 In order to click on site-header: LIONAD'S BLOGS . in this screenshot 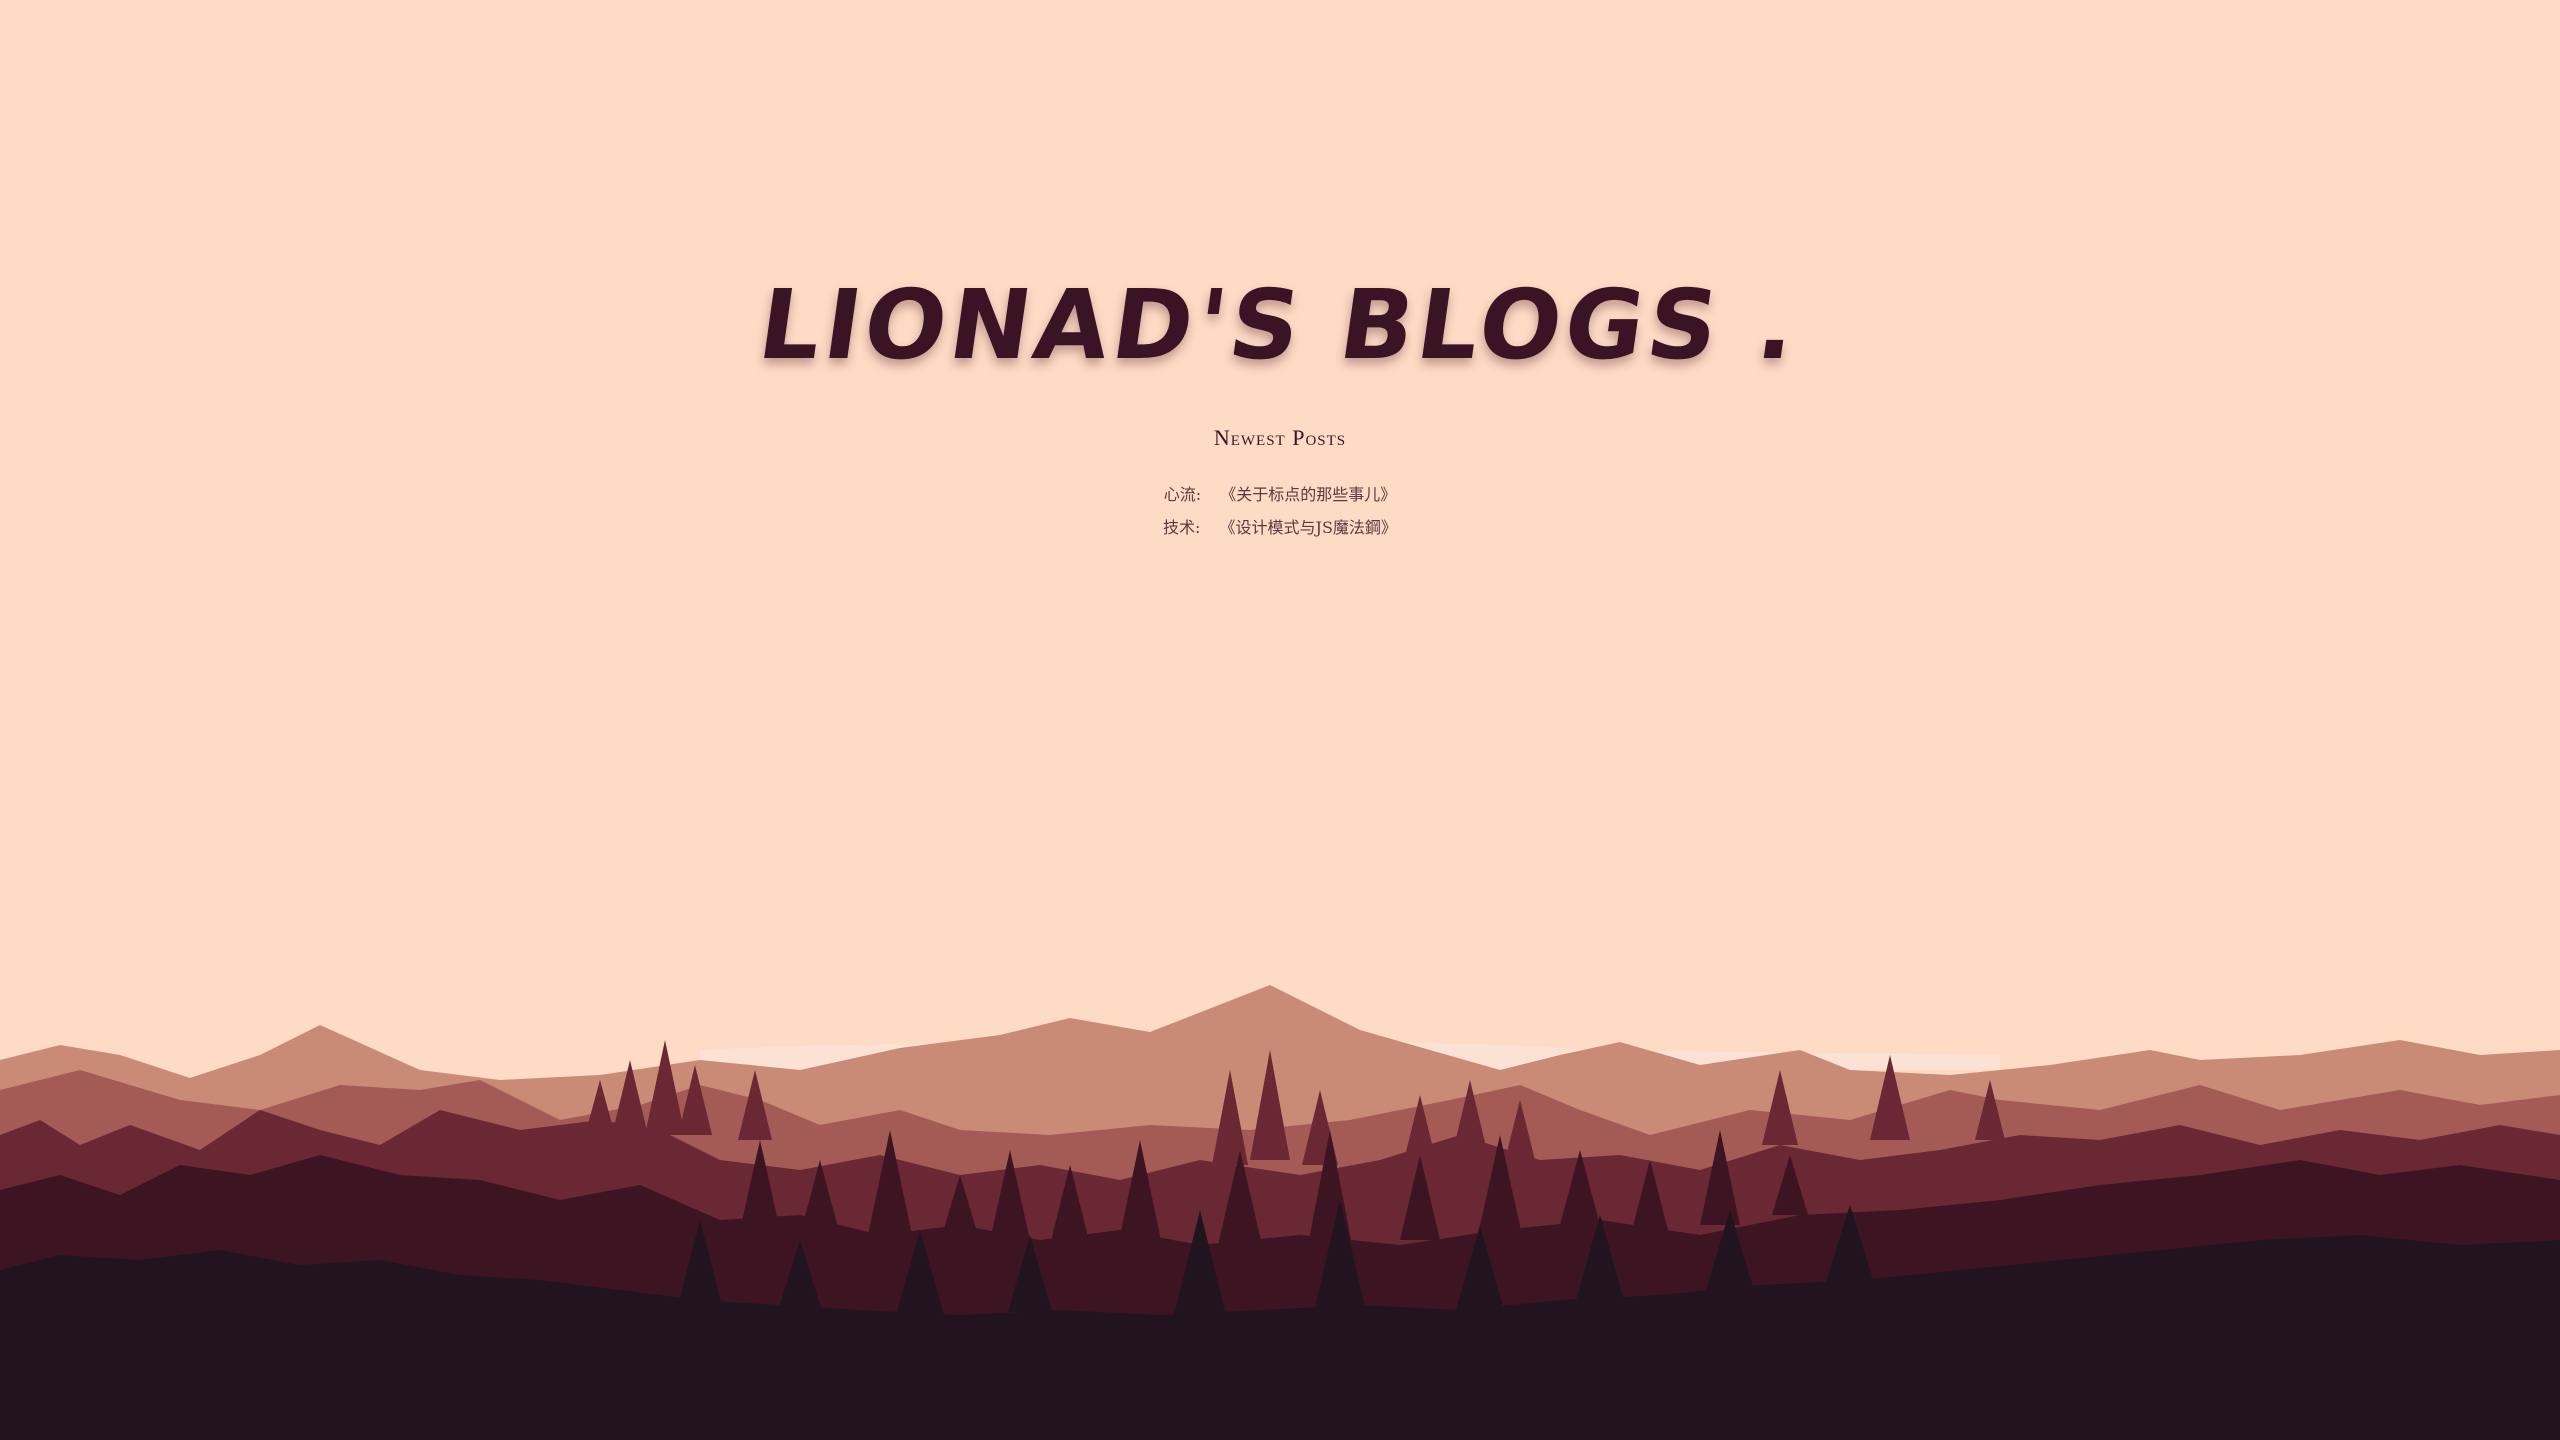, I will do `click(1280, 325)`.